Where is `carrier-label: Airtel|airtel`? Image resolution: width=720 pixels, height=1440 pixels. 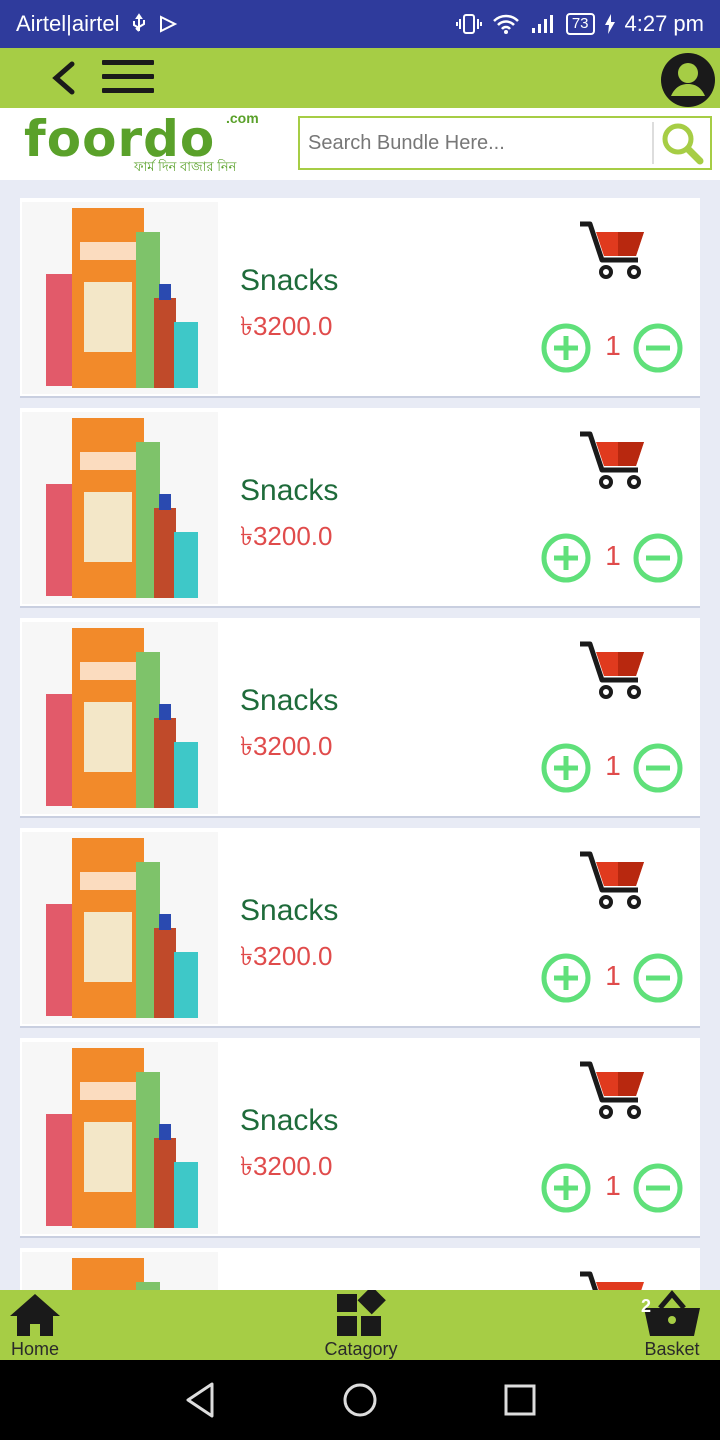
carrier-label: Airtel|airtel is located at coordinates (68, 23).